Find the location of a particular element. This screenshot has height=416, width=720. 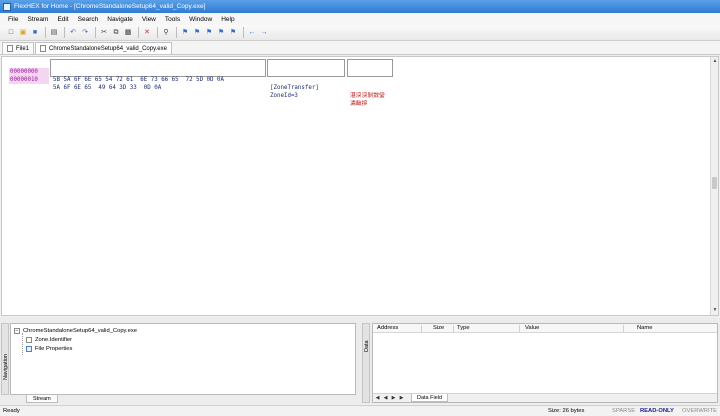

vertical-scrollbar: ▲ ▼ is located at coordinates (714, 186).